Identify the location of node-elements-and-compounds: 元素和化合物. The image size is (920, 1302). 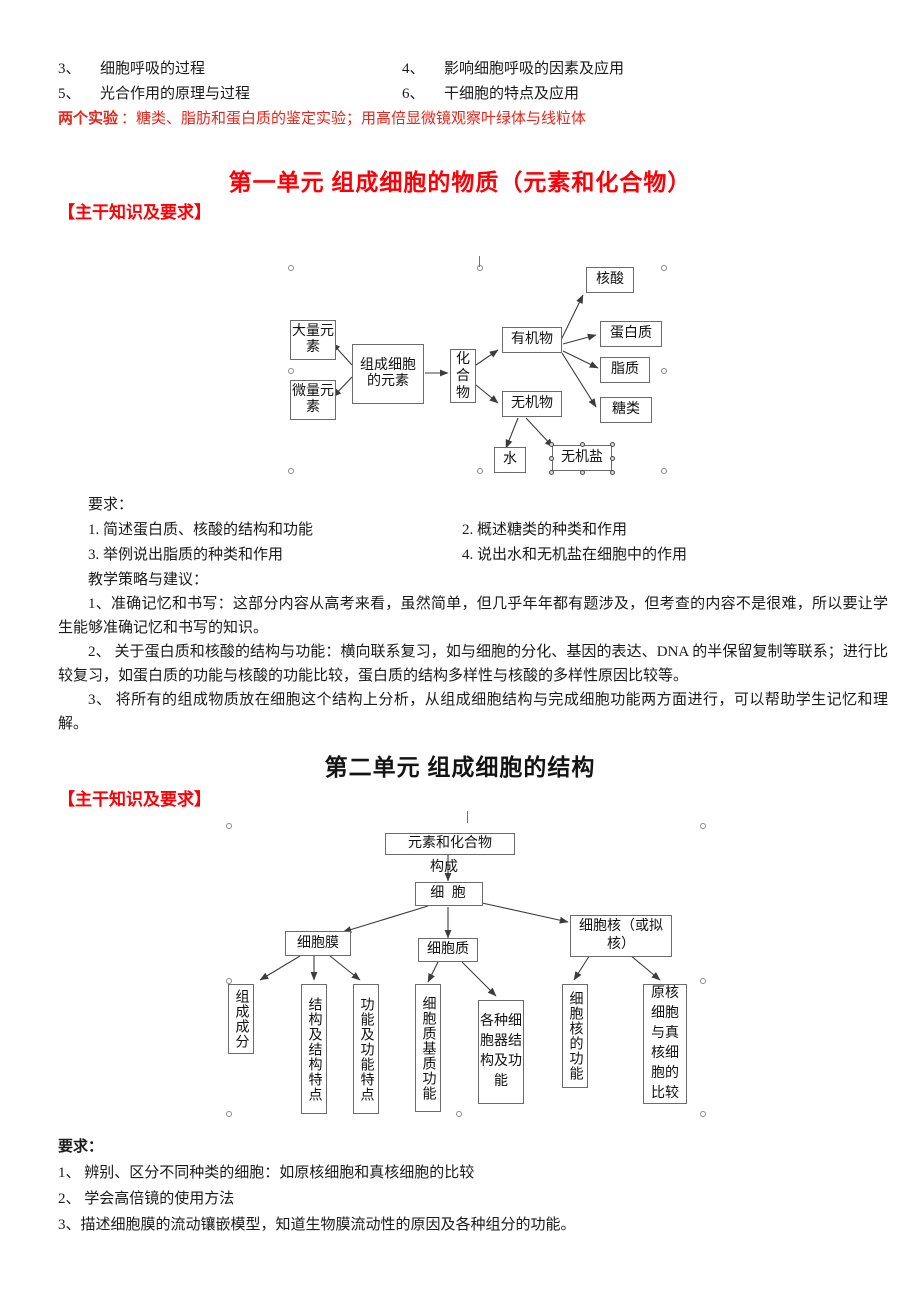
(450, 844).